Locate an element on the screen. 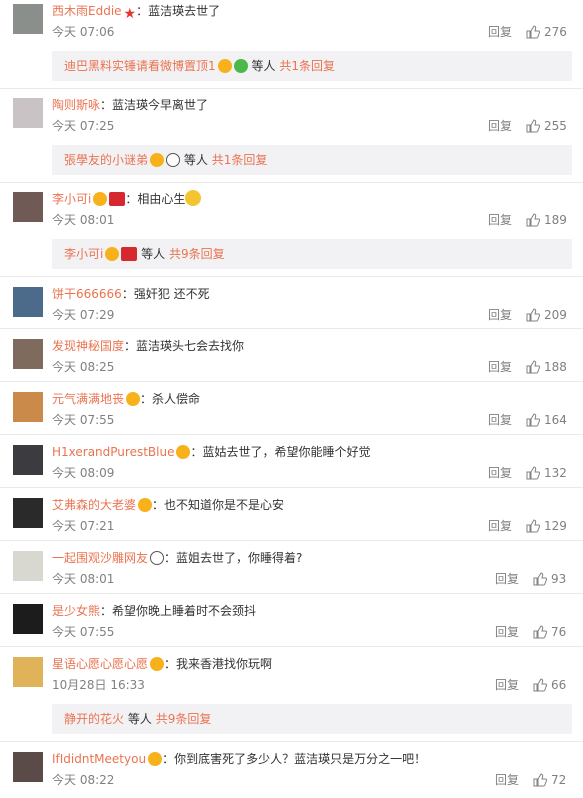 The width and height of the screenshot is (583, 798). sub-reply-summary: 静开的花火 等人 共9条回复 is located at coordinates (312, 719).